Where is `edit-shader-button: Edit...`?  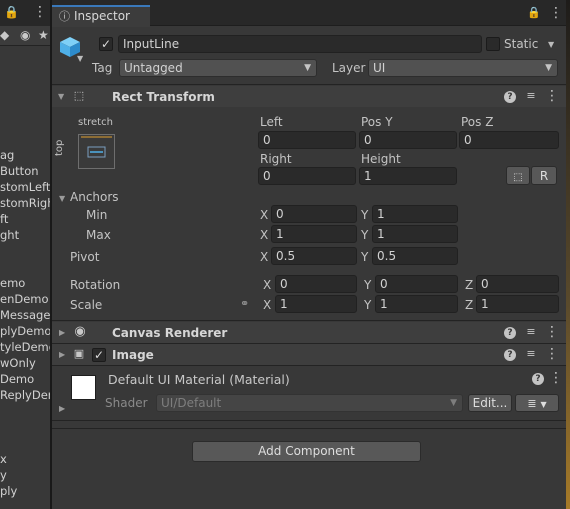
edit-shader-button: Edit... is located at coordinates (490, 403).